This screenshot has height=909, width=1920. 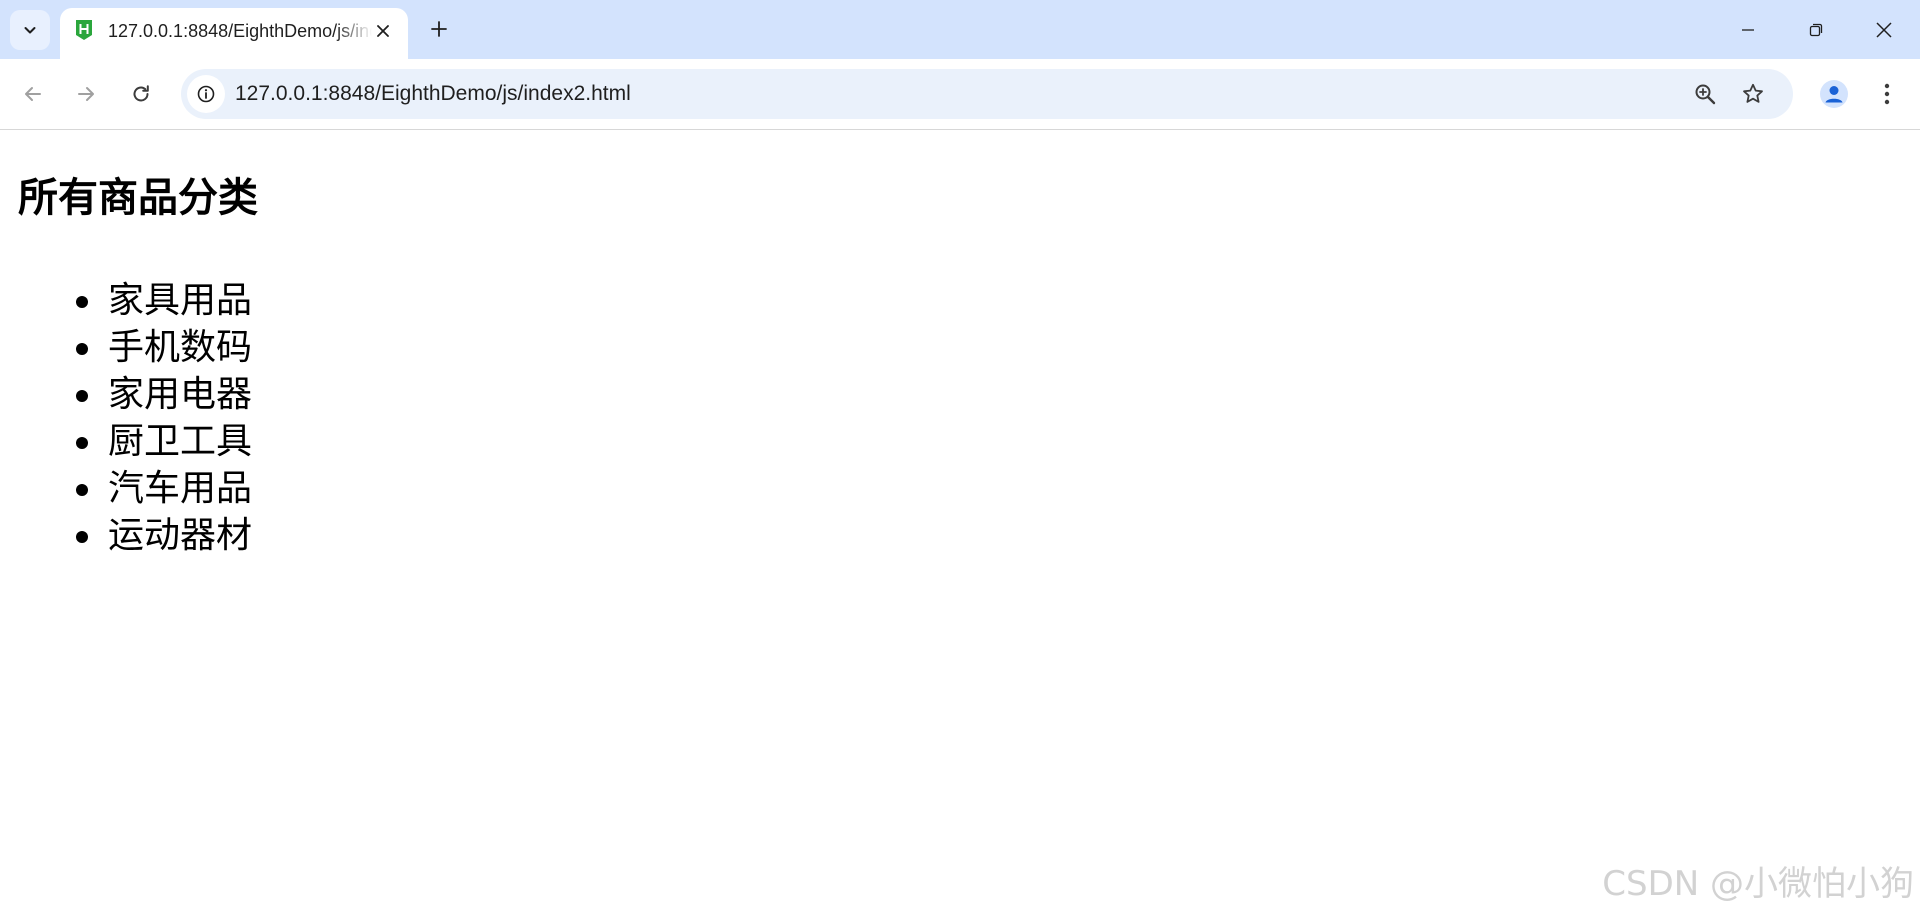 I want to click on restore-icon, so click(x=1816, y=29).